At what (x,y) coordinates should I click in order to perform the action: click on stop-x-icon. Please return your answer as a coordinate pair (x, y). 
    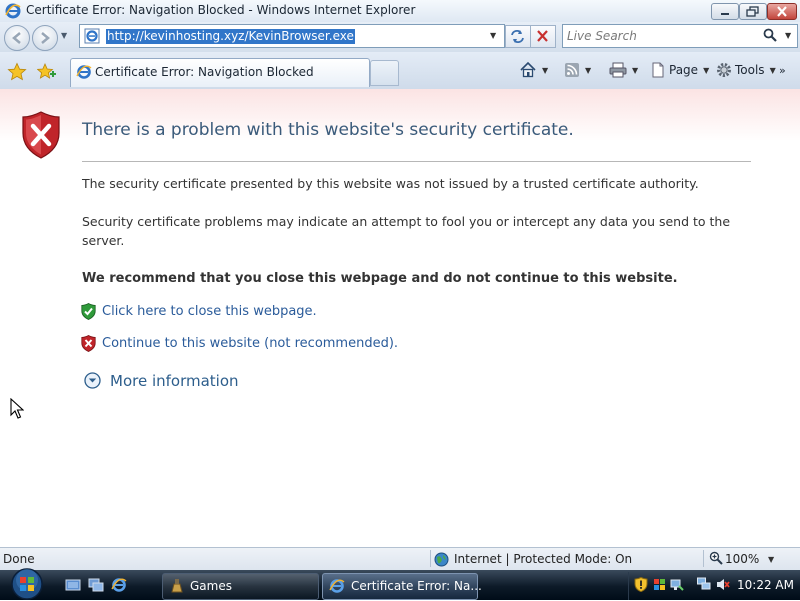
    Looking at the image, I should click on (542, 36).